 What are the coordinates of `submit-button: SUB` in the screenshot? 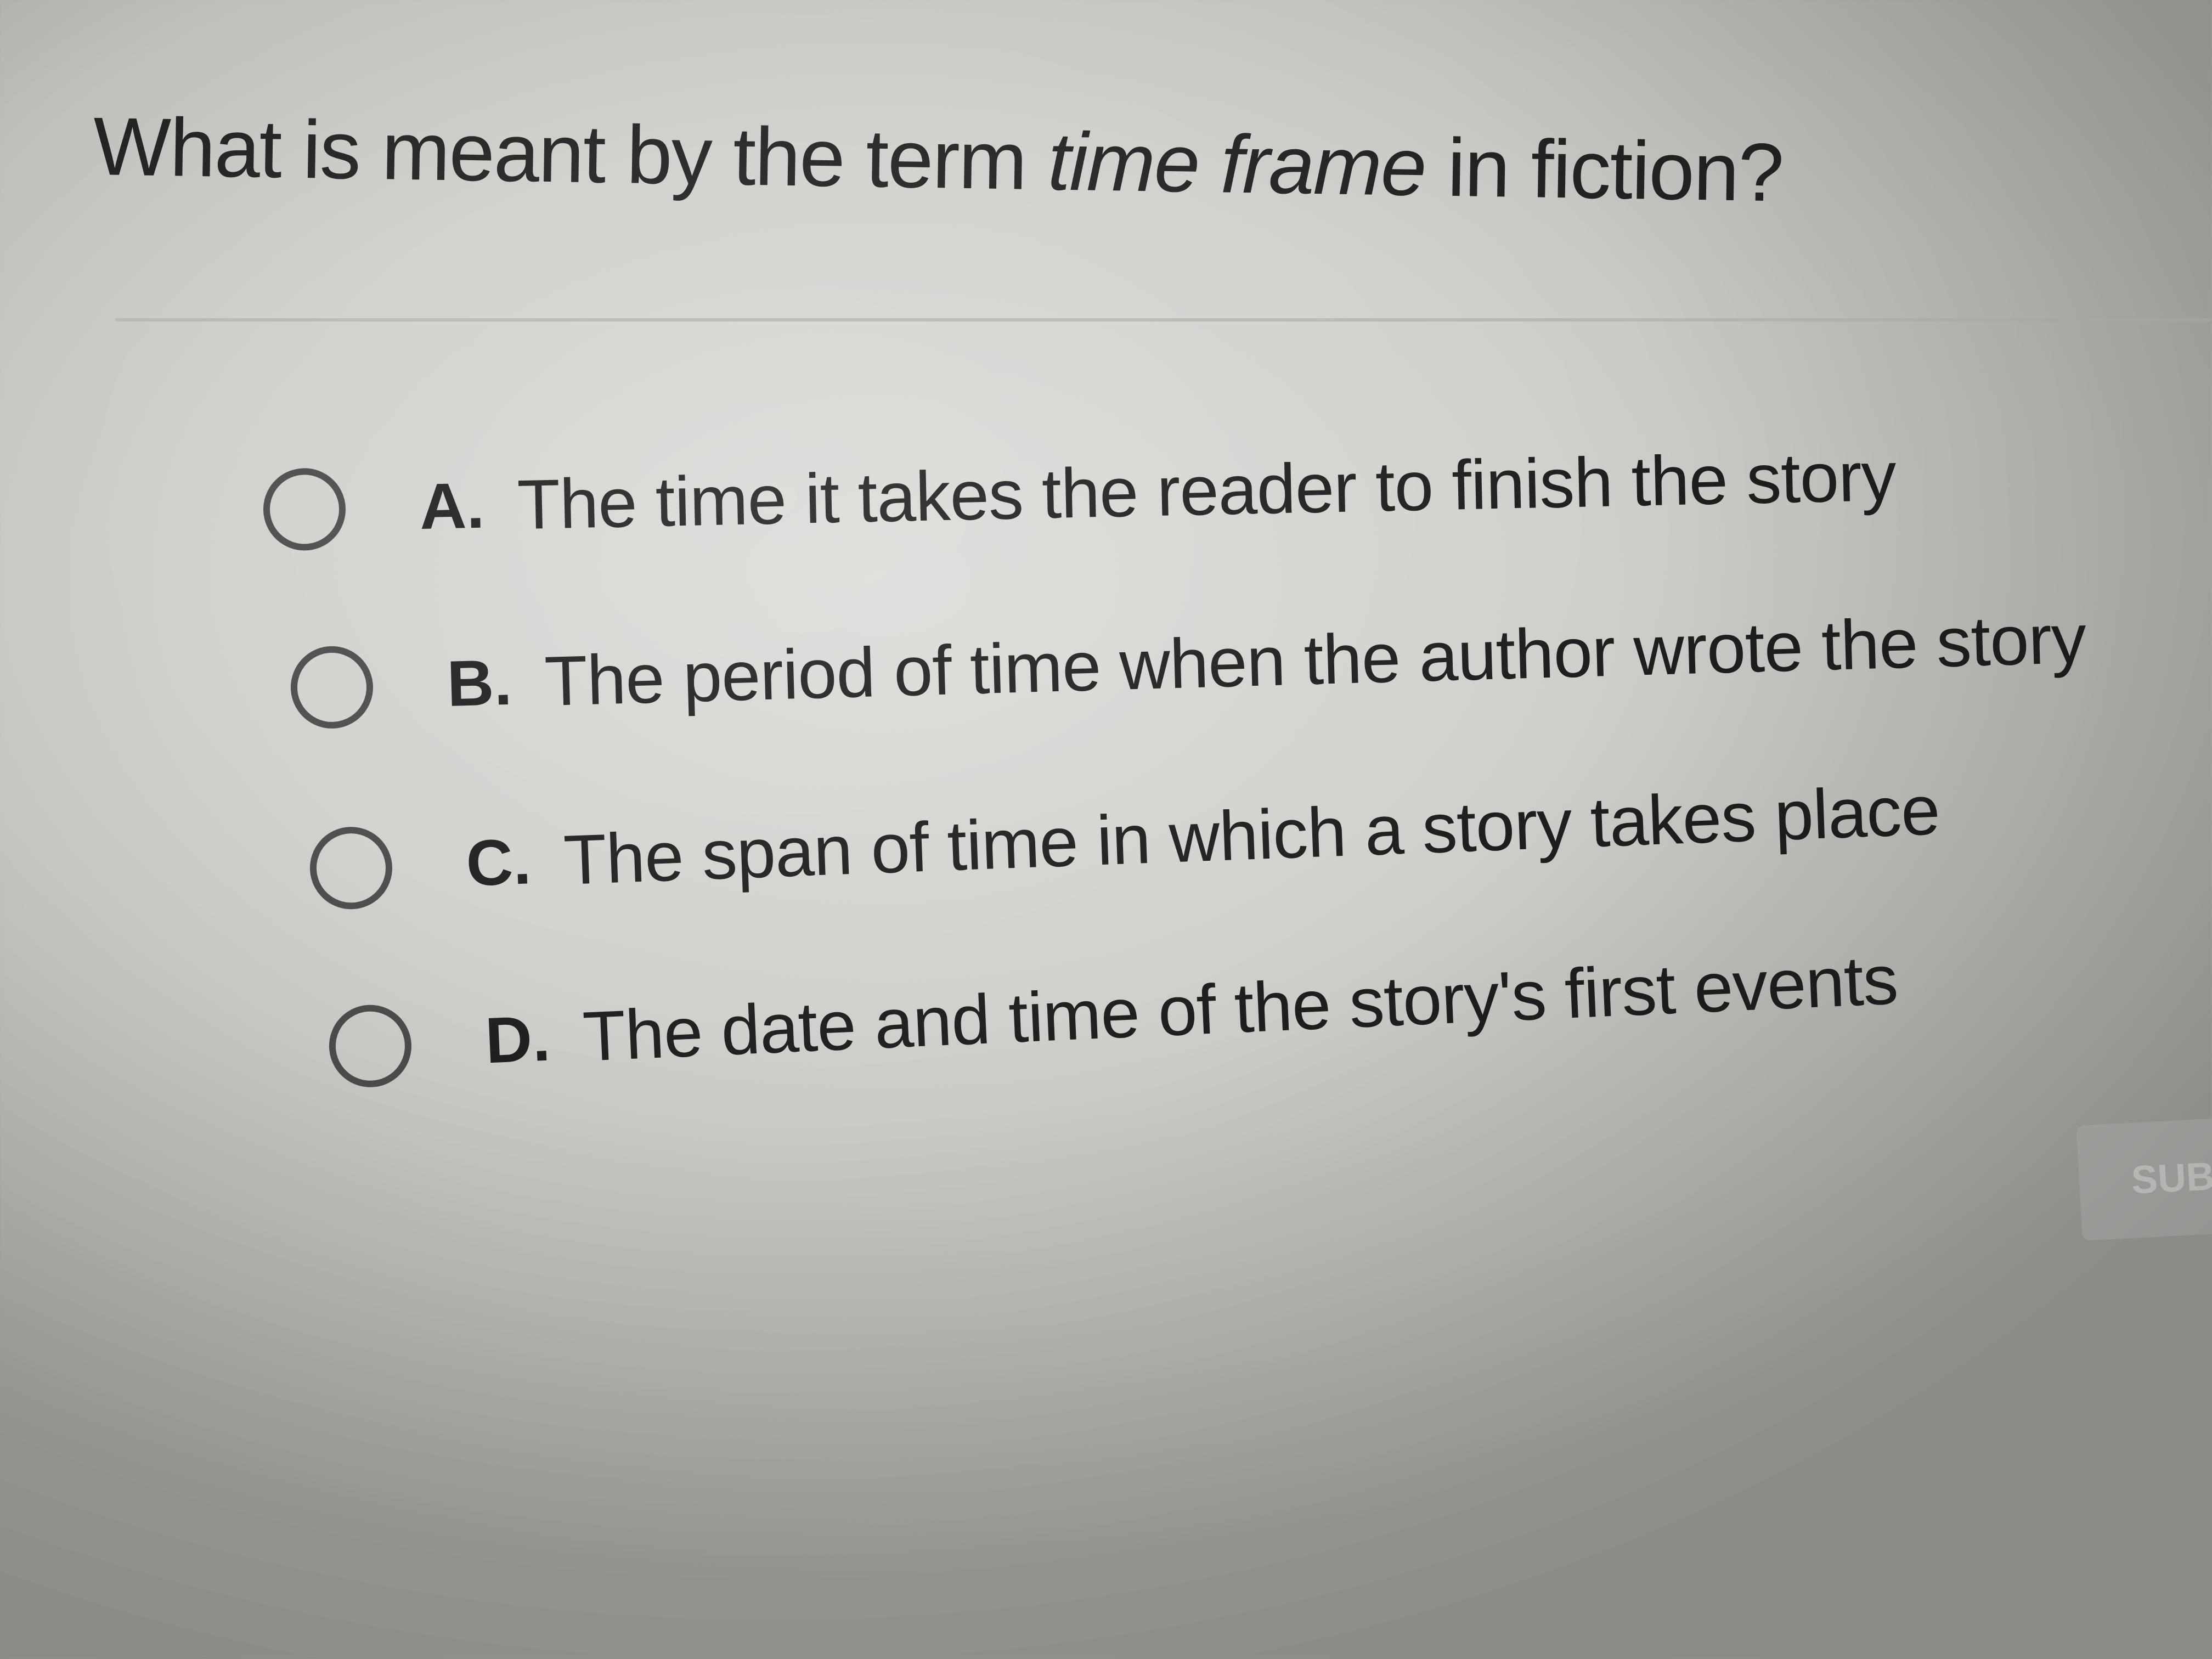 It's located at (2144, 1180).